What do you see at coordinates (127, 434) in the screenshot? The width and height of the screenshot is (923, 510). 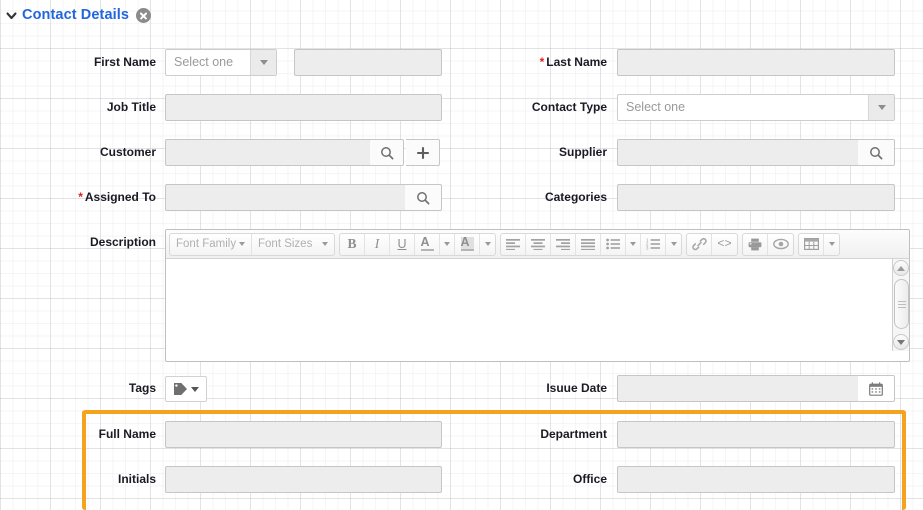 I see `label-full-name-text: Full Name` at bounding box center [127, 434].